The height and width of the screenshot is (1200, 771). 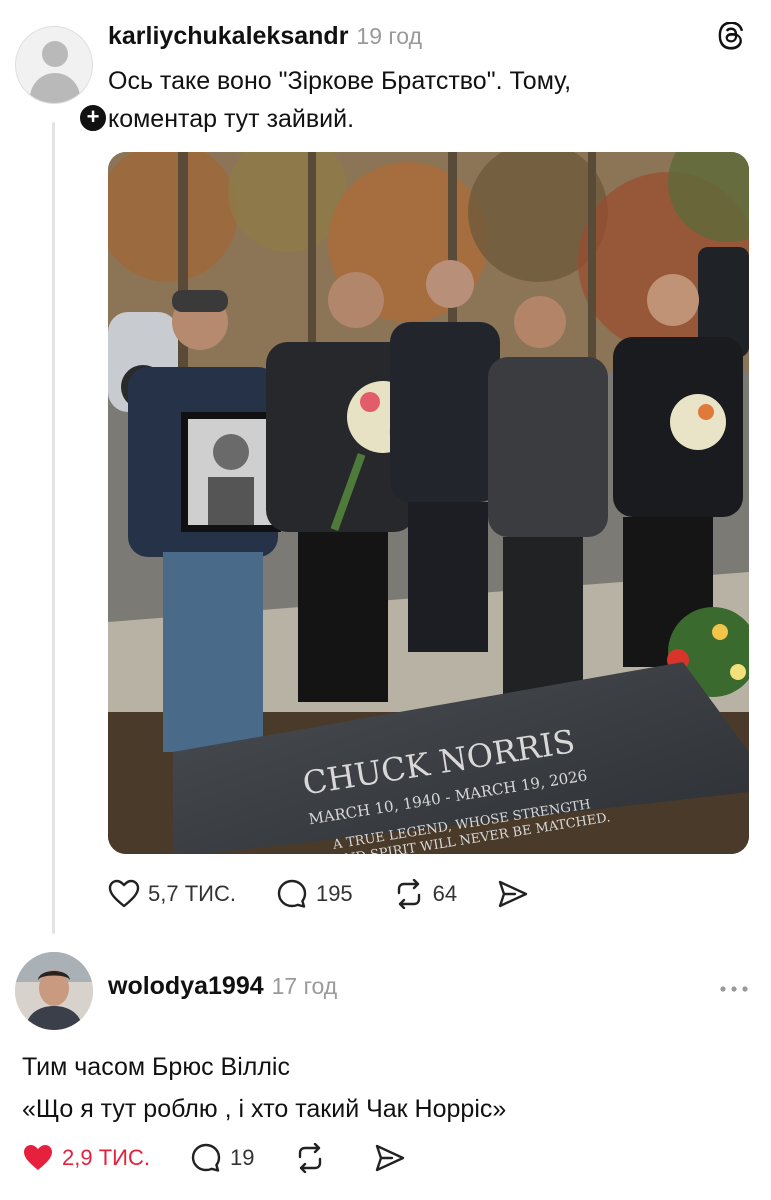 What do you see at coordinates (186, 986) in the screenshot?
I see `username-text: wolodya1994` at bounding box center [186, 986].